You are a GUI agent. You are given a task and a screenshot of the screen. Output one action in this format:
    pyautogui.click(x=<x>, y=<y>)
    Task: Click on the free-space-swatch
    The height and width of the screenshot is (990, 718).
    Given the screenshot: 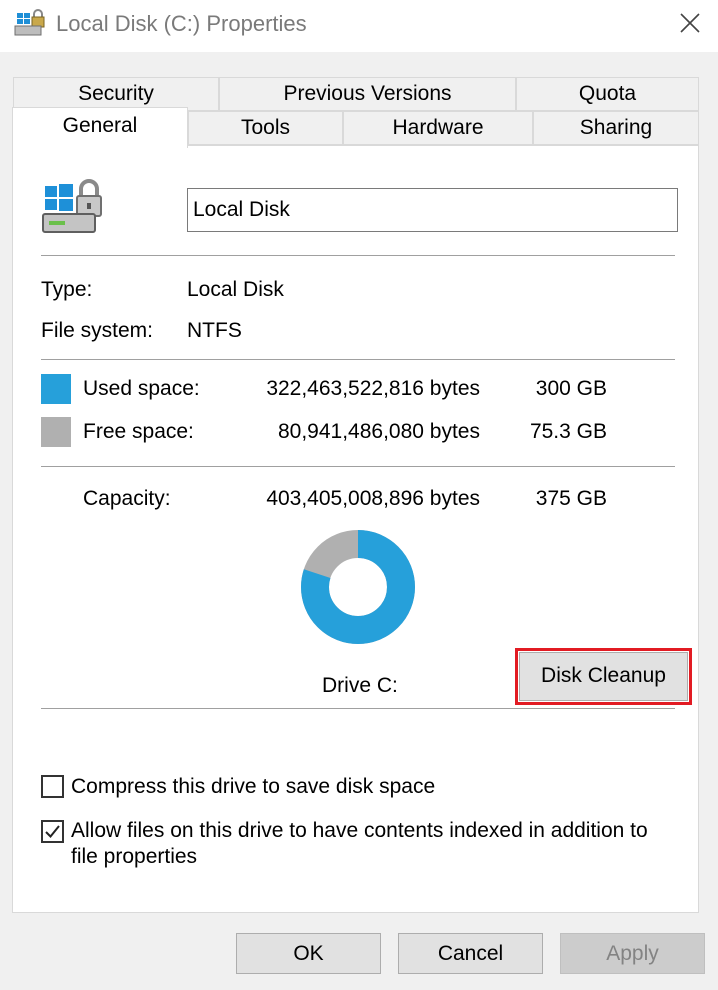 What is the action you would take?
    pyautogui.click(x=56, y=432)
    